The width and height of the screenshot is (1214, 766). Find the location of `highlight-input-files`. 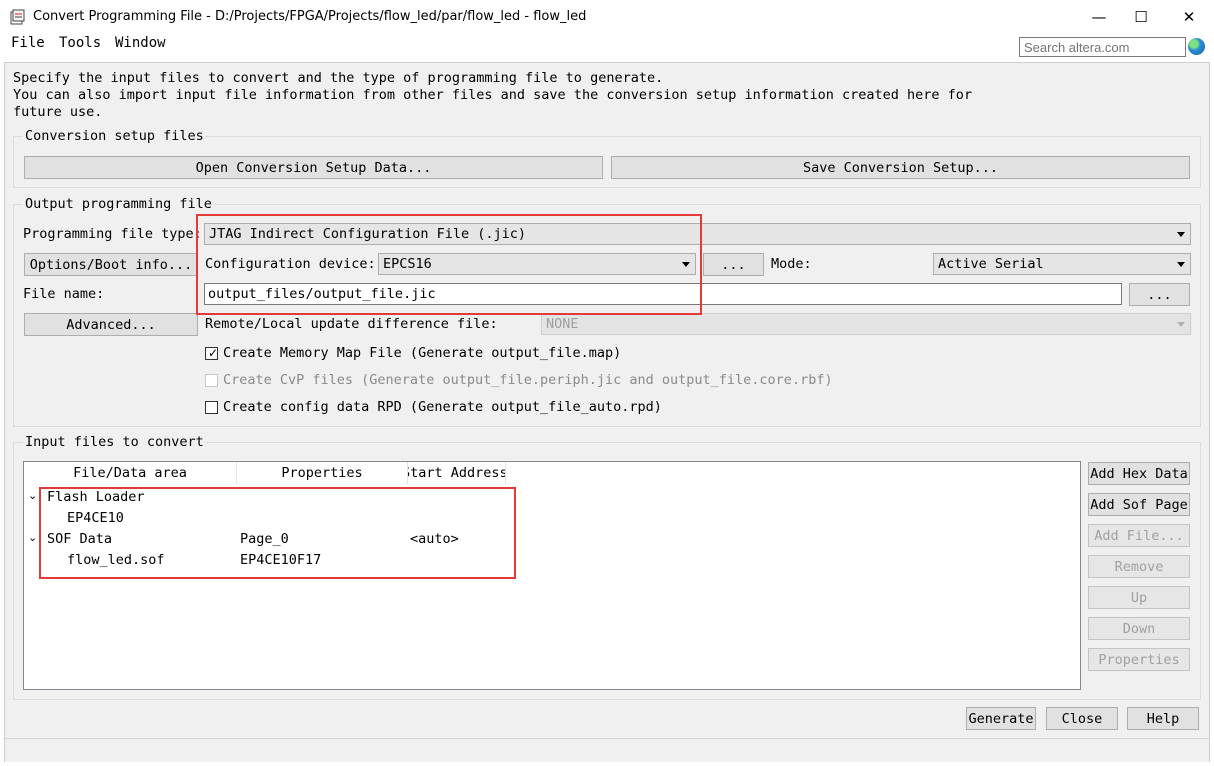

highlight-input-files is located at coordinates (277, 533).